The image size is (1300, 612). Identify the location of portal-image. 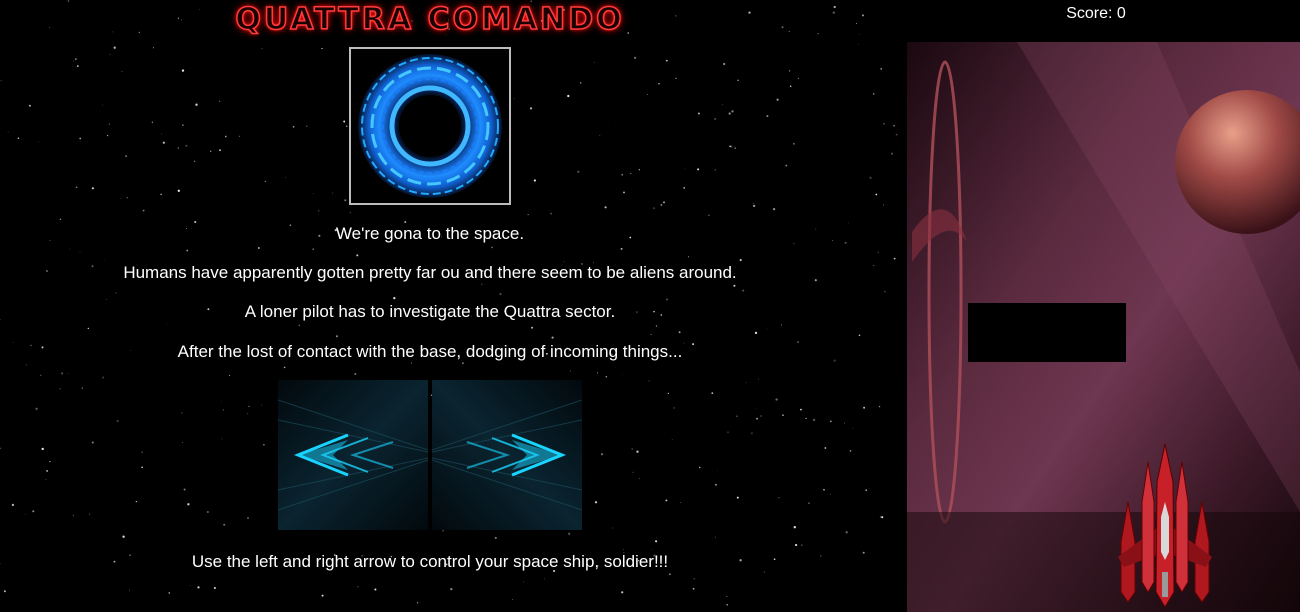
(430, 126).